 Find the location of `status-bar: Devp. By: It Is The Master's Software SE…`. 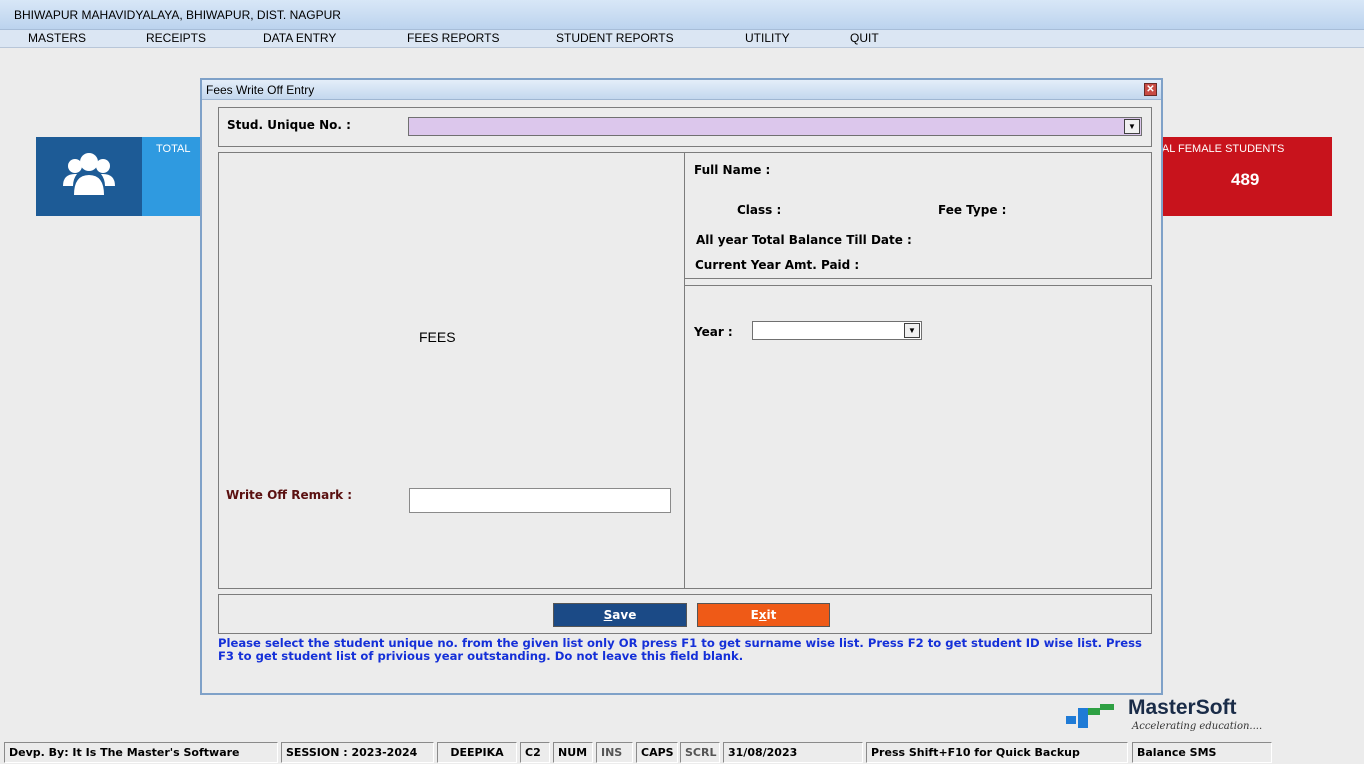

status-bar: Devp. By: It Is The Master's Software SE… is located at coordinates (682, 752).